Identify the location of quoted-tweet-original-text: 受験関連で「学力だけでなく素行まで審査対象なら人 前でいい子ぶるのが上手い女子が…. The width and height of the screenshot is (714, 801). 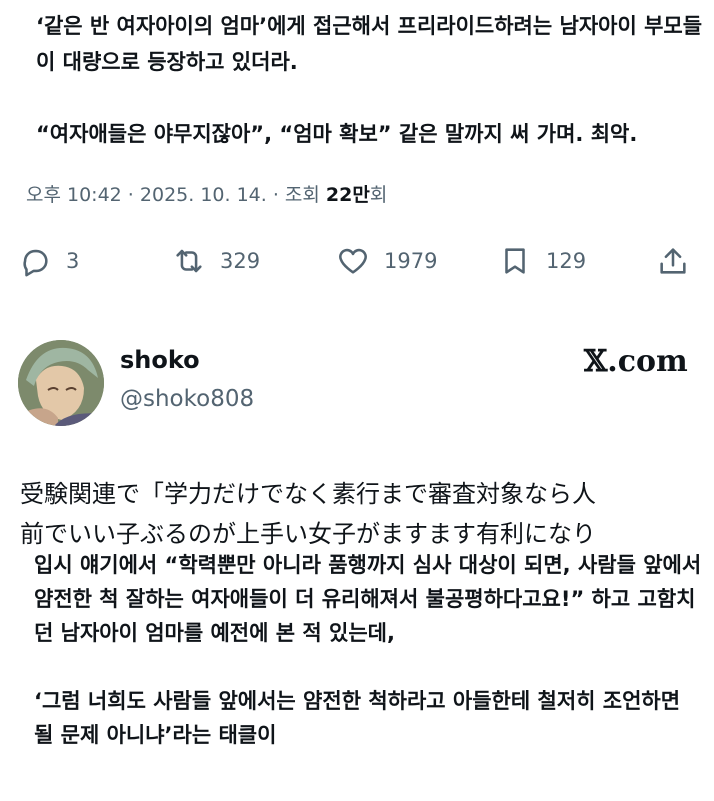
(365, 514).